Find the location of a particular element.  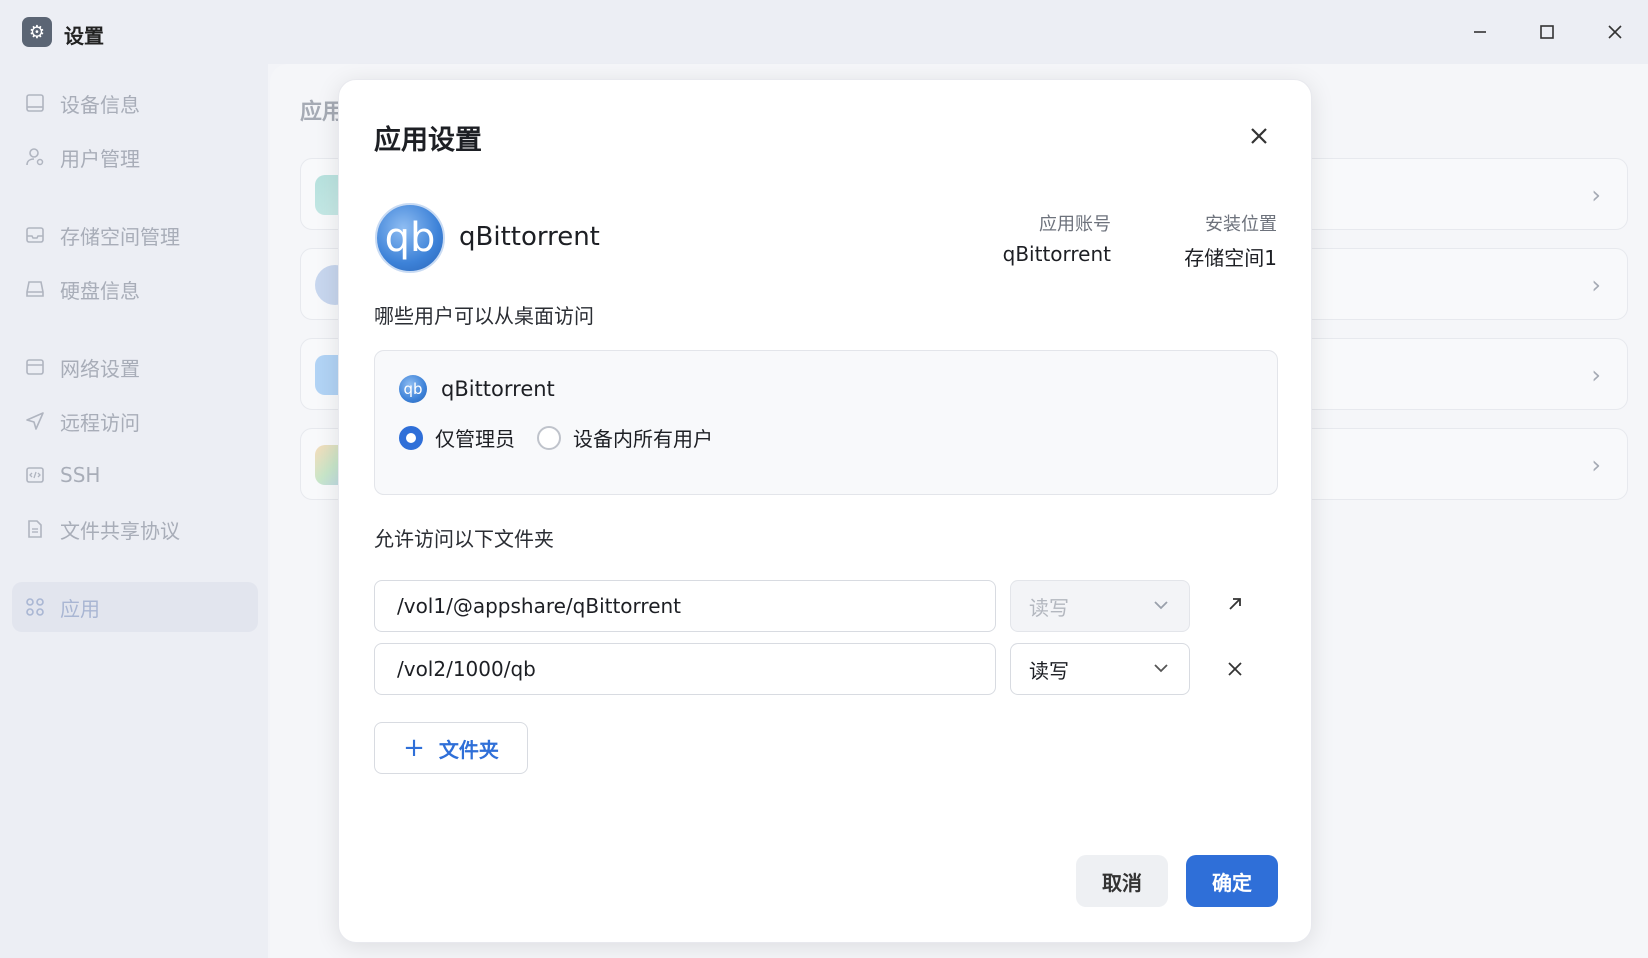

storage-icon is located at coordinates (35, 235).